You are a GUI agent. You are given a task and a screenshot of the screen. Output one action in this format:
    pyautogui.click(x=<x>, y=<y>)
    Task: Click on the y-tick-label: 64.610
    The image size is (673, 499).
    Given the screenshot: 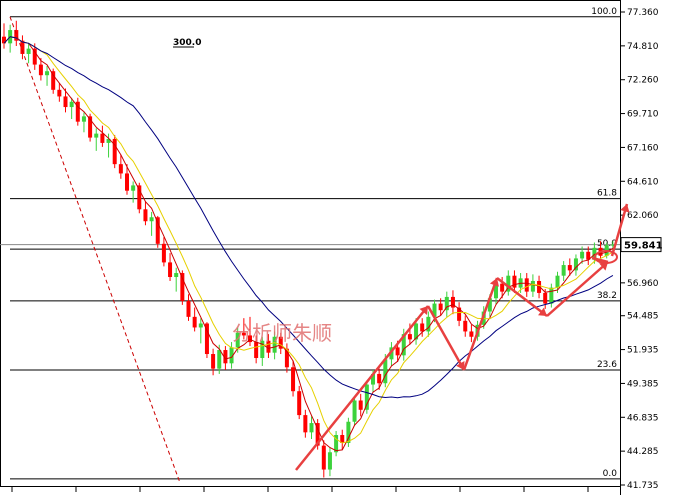 What is the action you would take?
    pyautogui.click(x=643, y=182)
    